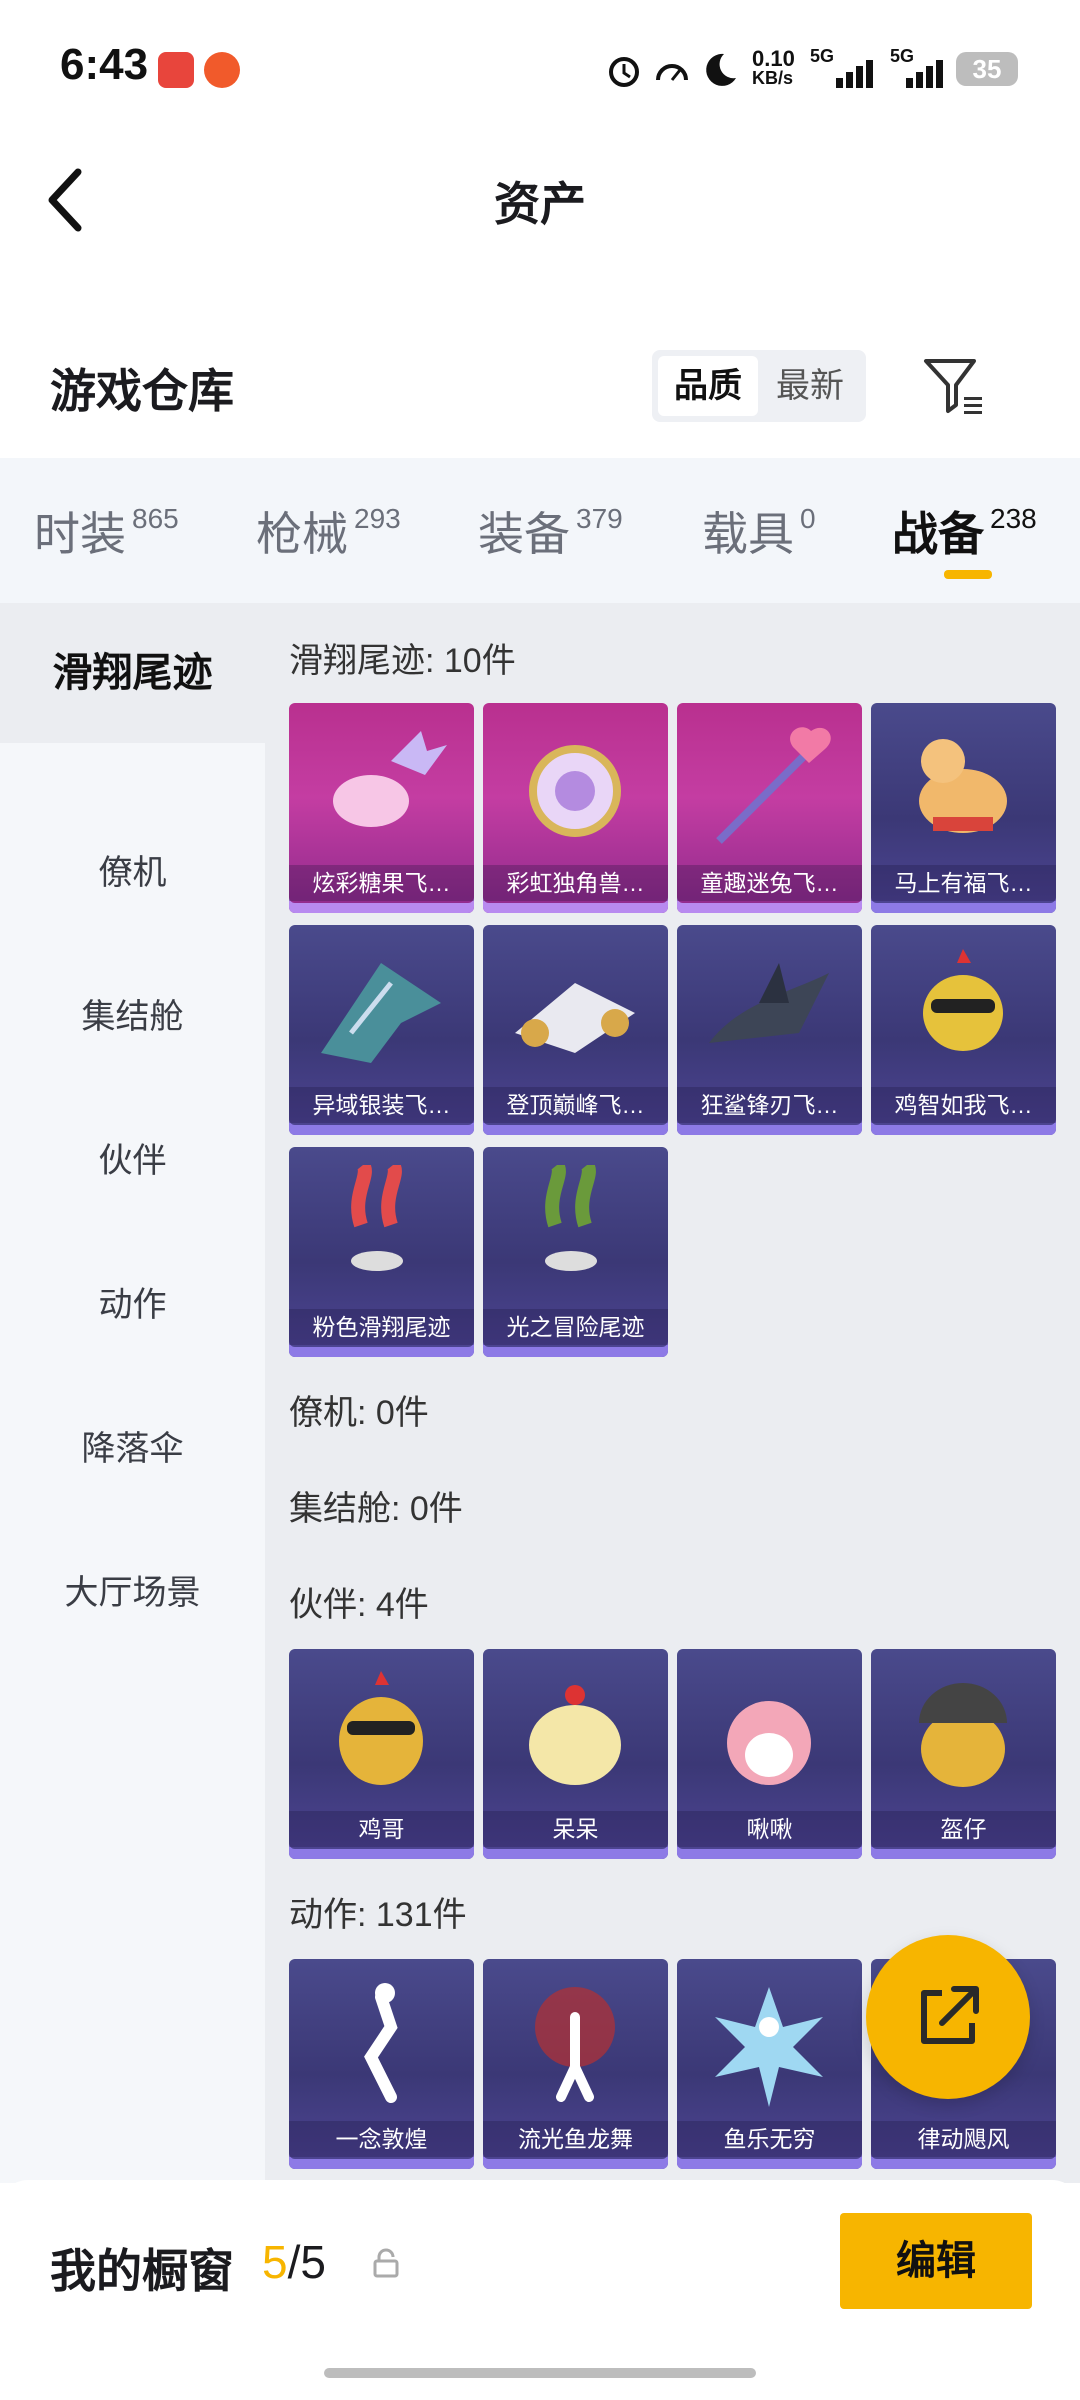  Describe the element at coordinates (769, 1743) in the screenshot. I see `bird-partner-icon` at that location.